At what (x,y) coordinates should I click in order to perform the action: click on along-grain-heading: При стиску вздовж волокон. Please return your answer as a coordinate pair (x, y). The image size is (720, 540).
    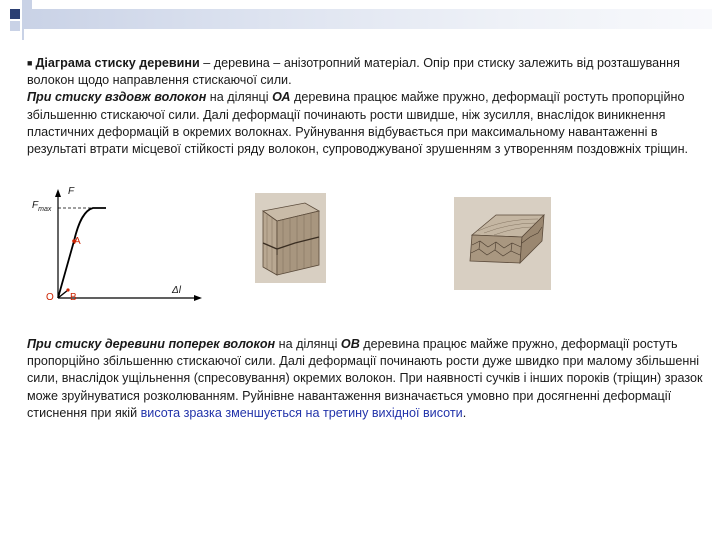
    Looking at the image, I should click on (117, 97).